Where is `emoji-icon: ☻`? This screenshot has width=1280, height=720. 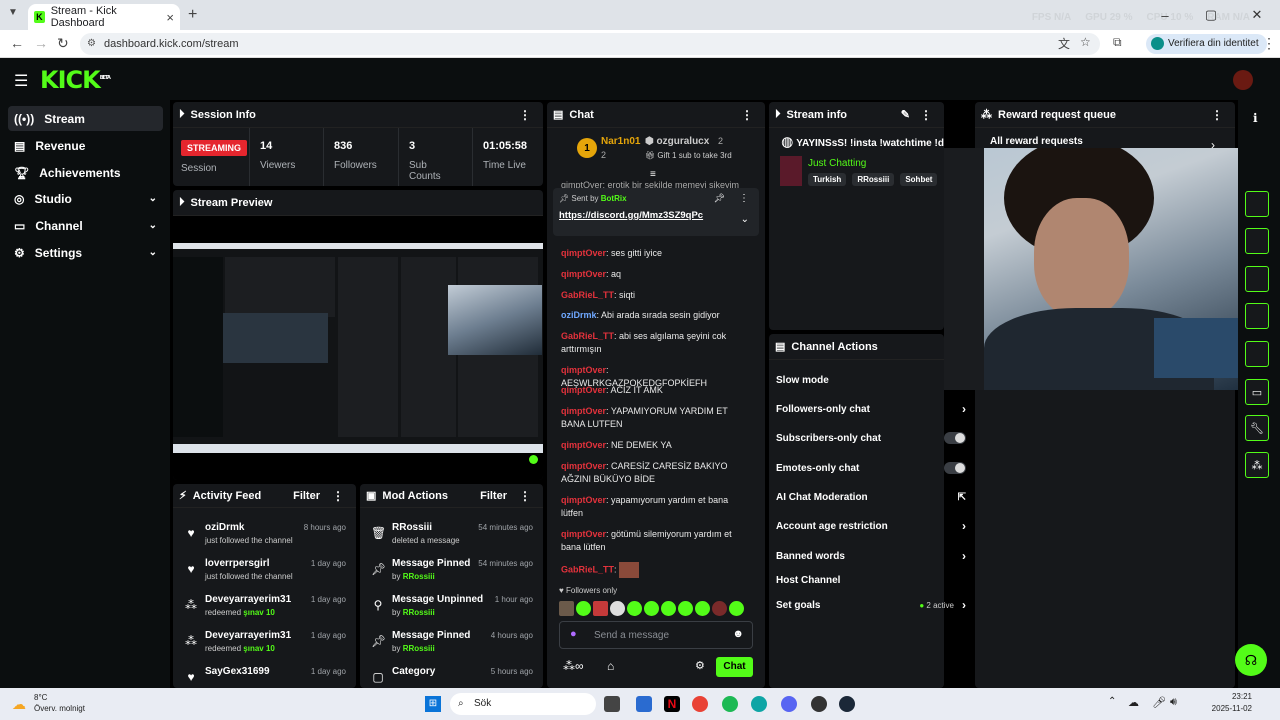 emoji-icon: ☻ is located at coordinates (738, 634).